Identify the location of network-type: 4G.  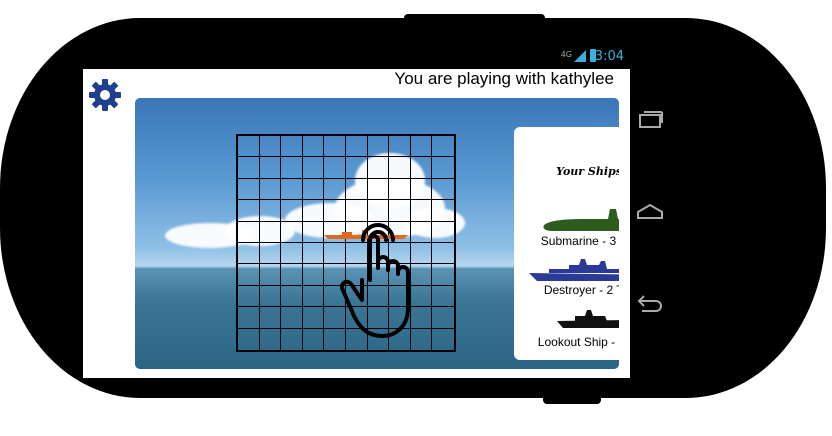
(566, 54).